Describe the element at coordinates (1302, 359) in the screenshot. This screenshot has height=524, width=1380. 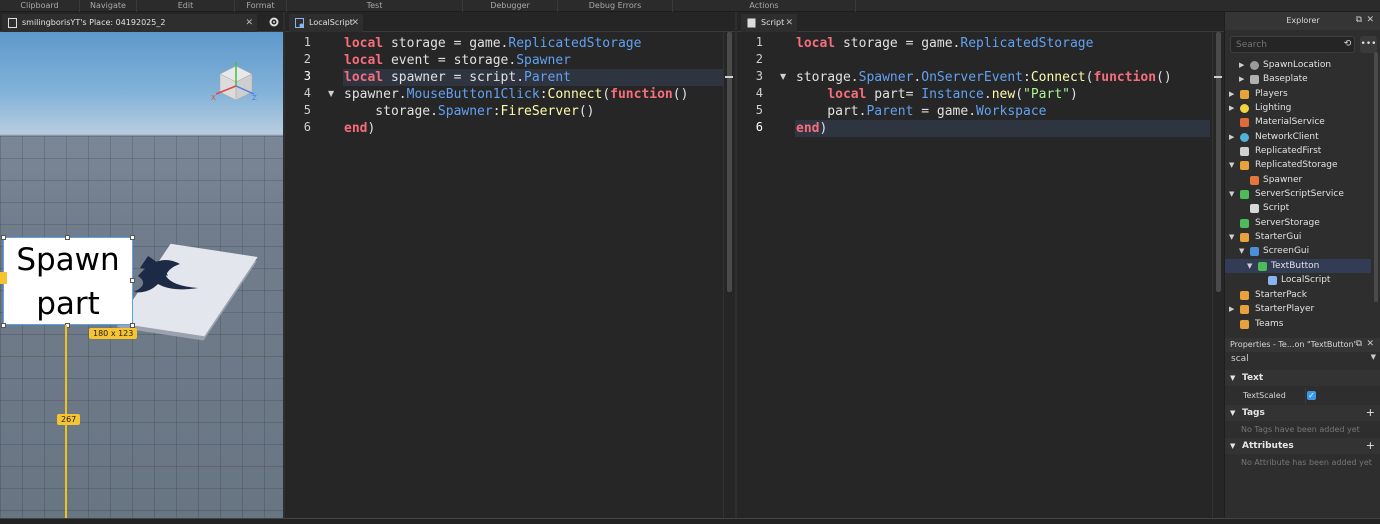
I see `properties-filter-input` at that location.